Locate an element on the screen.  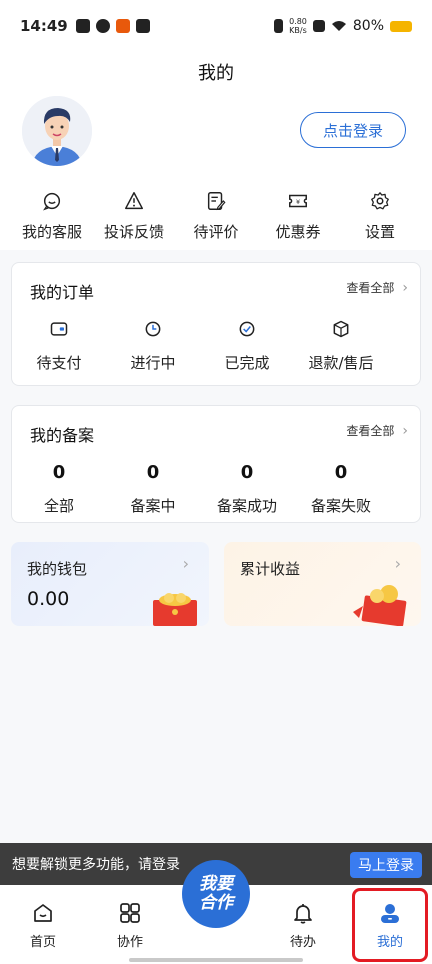
box-icon is located at coordinates (341, 329).